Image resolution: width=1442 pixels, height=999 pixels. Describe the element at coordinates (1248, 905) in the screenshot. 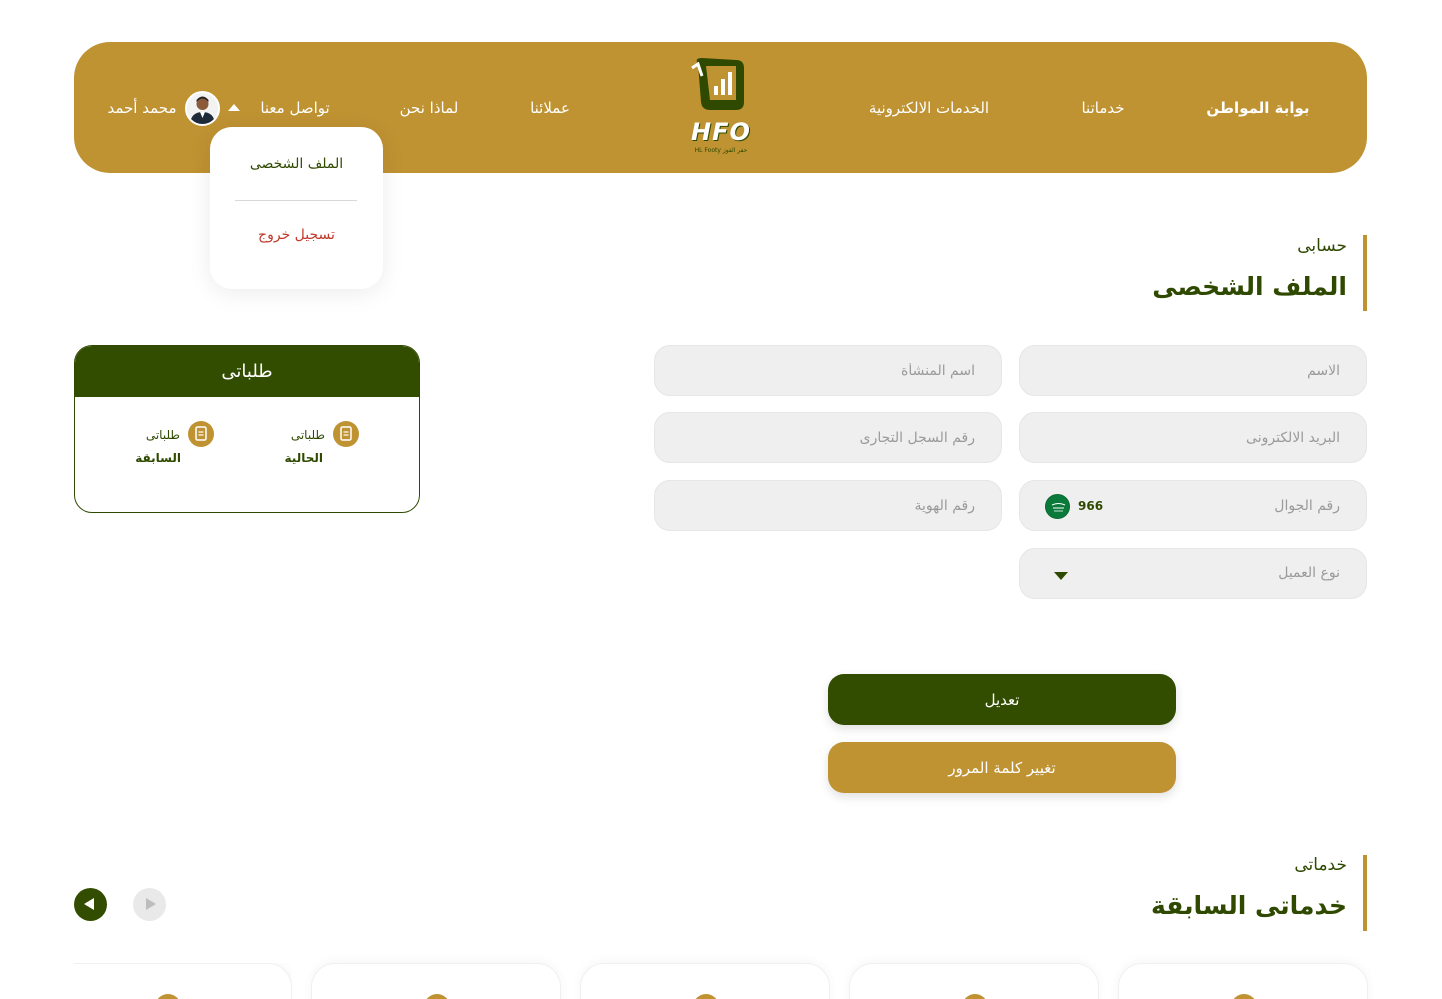

I see `services-title: خدماتى السابقة` at that location.